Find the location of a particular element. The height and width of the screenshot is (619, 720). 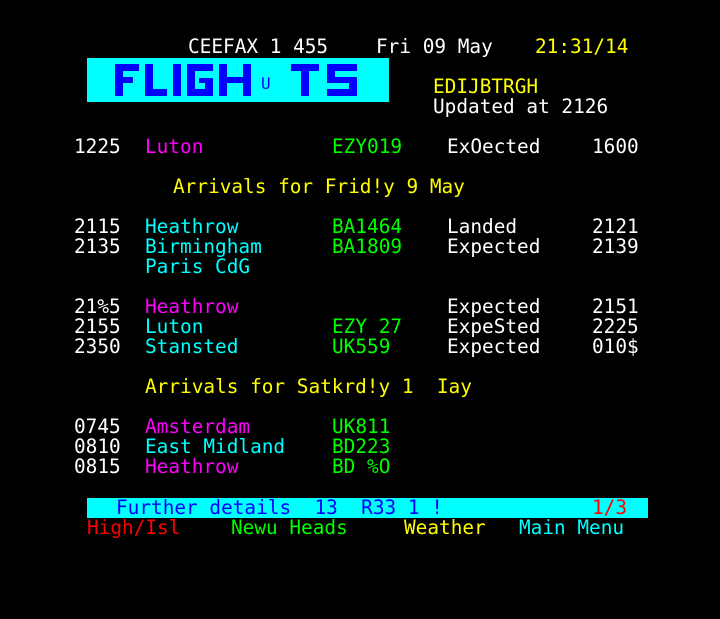

flight-row: 2350 Stansted UK559 Expected 010$ is located at coordinates (319, 347).